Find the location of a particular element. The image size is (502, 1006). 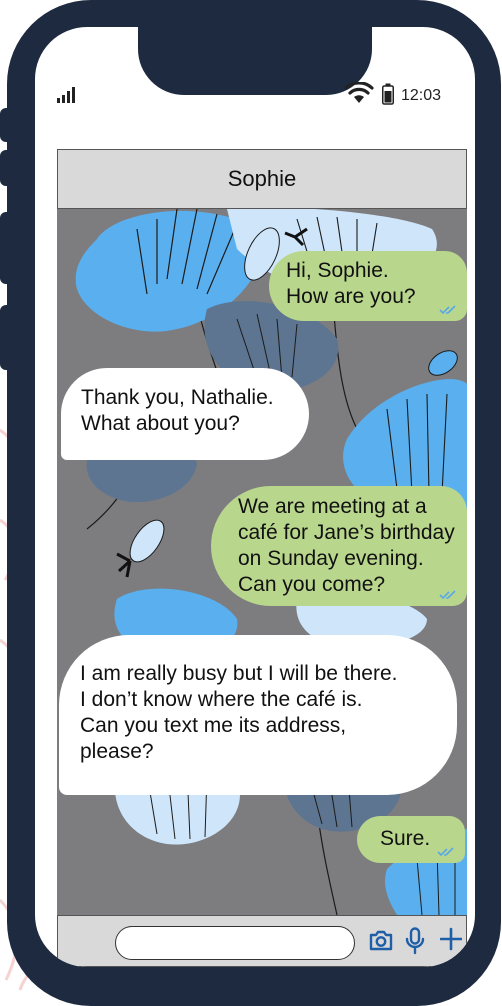

contact-name: Sophie is located at coordinates (262, 178).